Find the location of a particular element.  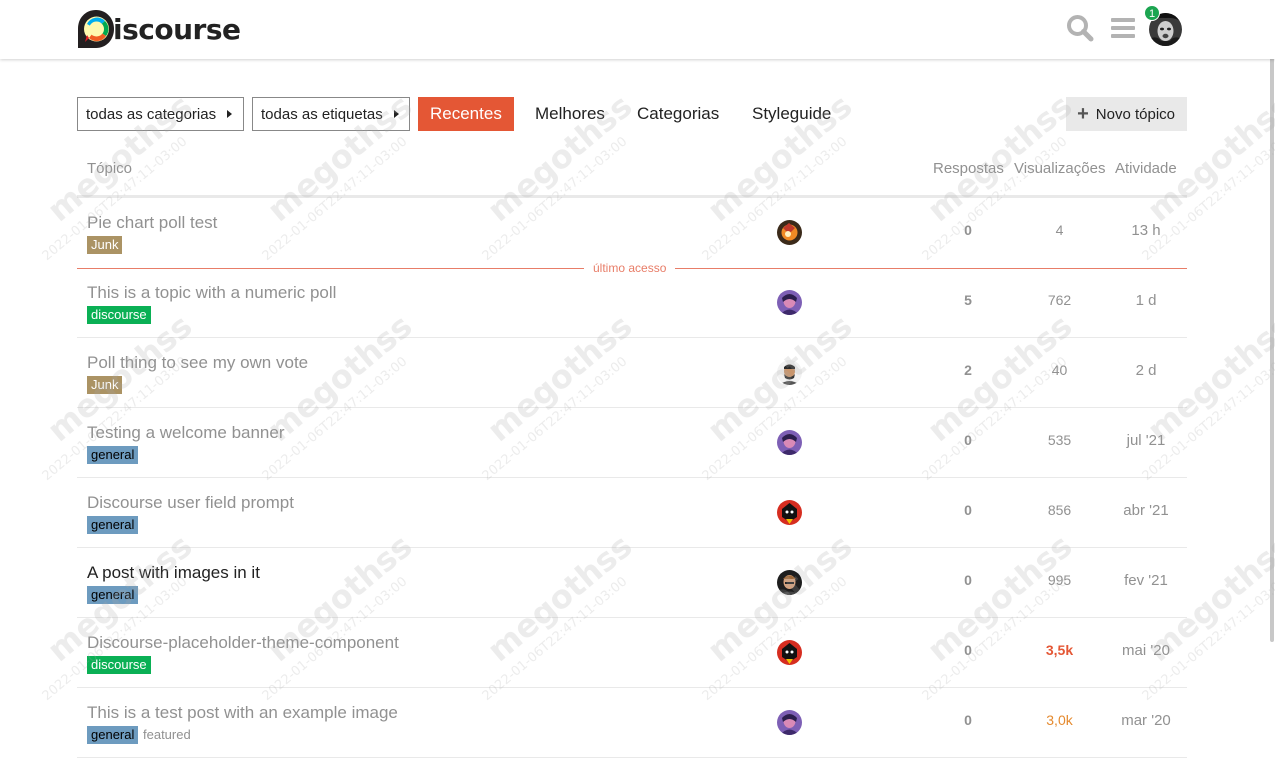

tab-recentes: Recentes is located at coordinates (466, 114).